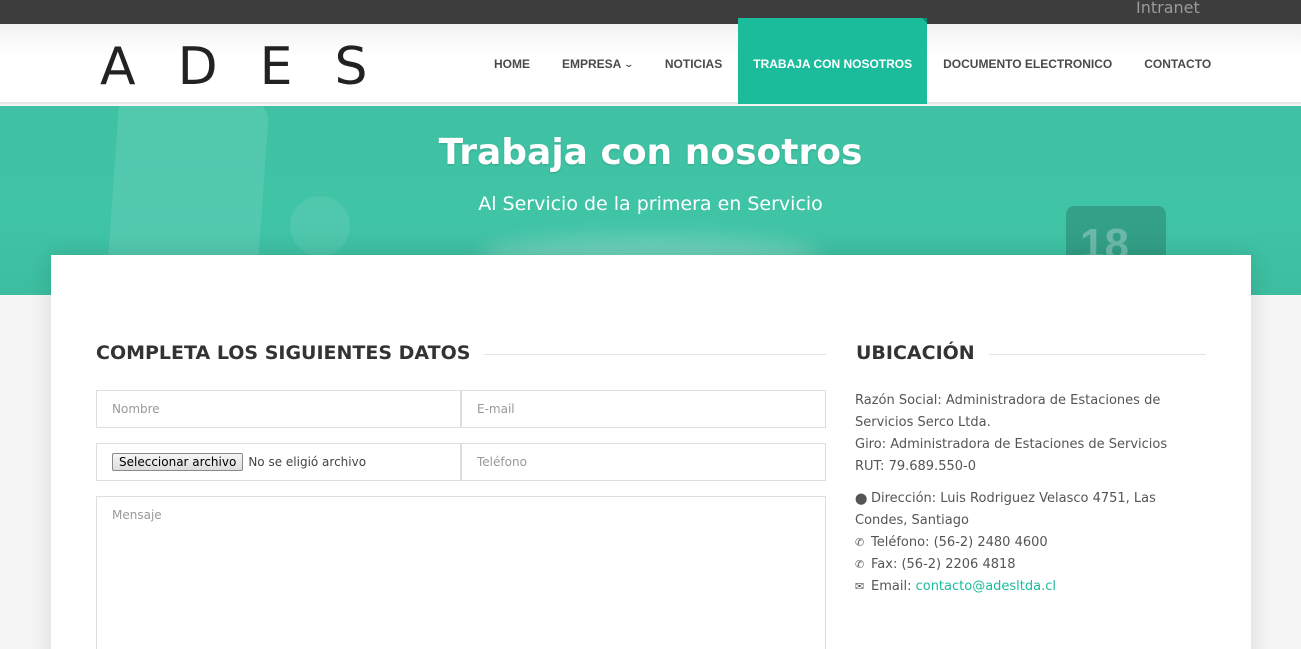 This screenshot has width=1301, height=649. I want to click on chevron-down-icon: ⌄, so click(629, 63).